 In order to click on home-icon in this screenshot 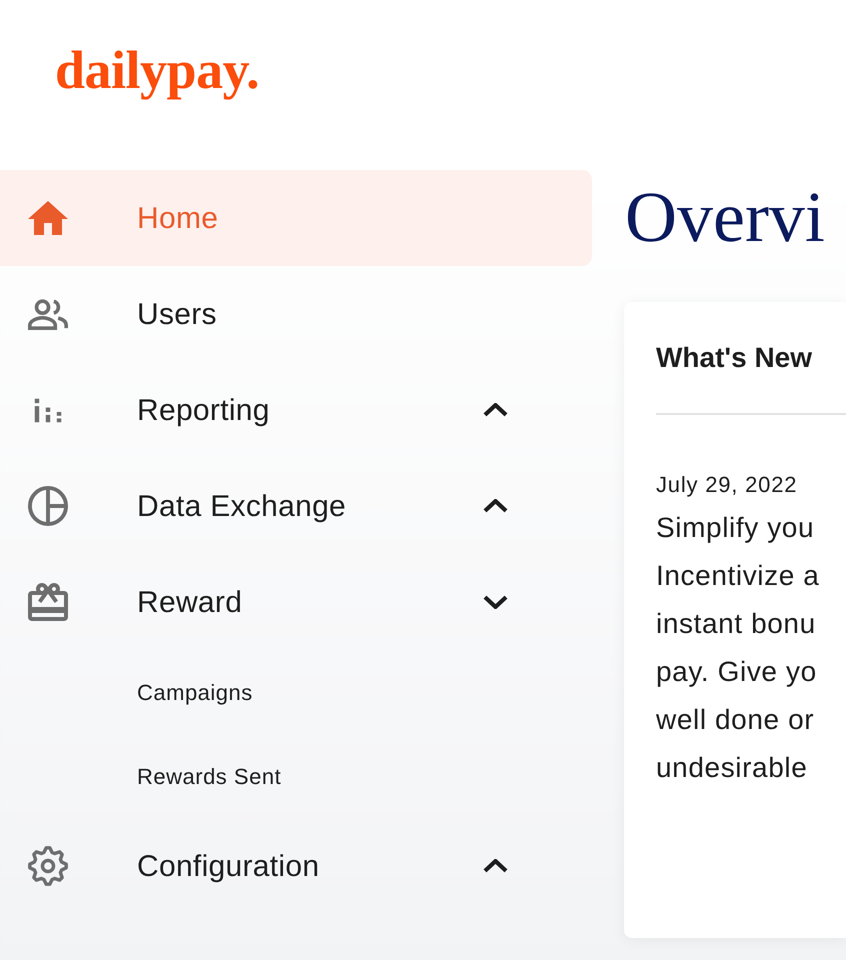, I will do `click(48, 218)`.